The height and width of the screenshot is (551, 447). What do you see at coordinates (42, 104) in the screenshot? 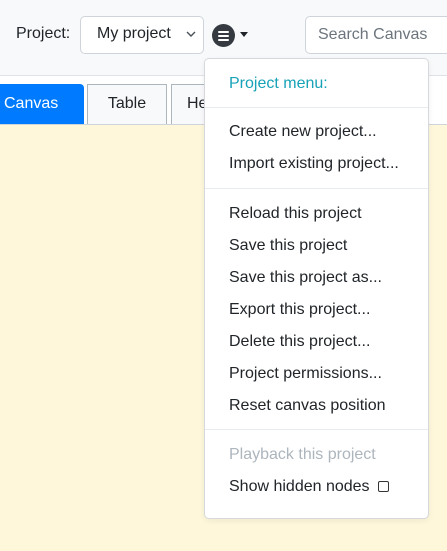
I see `tab-canvas: Canvas` at bounding box center [42, 104].